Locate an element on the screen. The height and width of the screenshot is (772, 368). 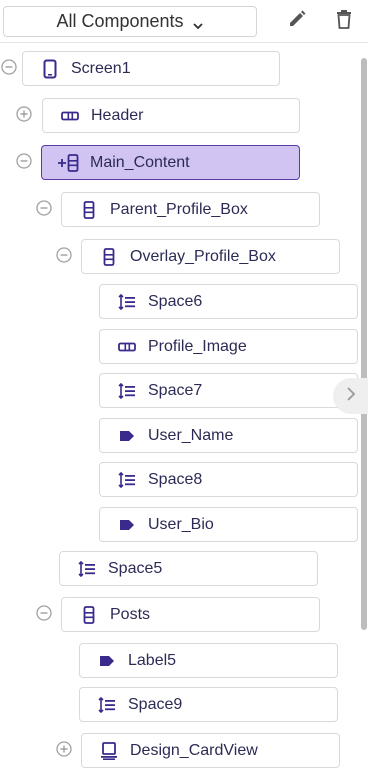
scrollbar-thumb is located at coordinates (364, 344).